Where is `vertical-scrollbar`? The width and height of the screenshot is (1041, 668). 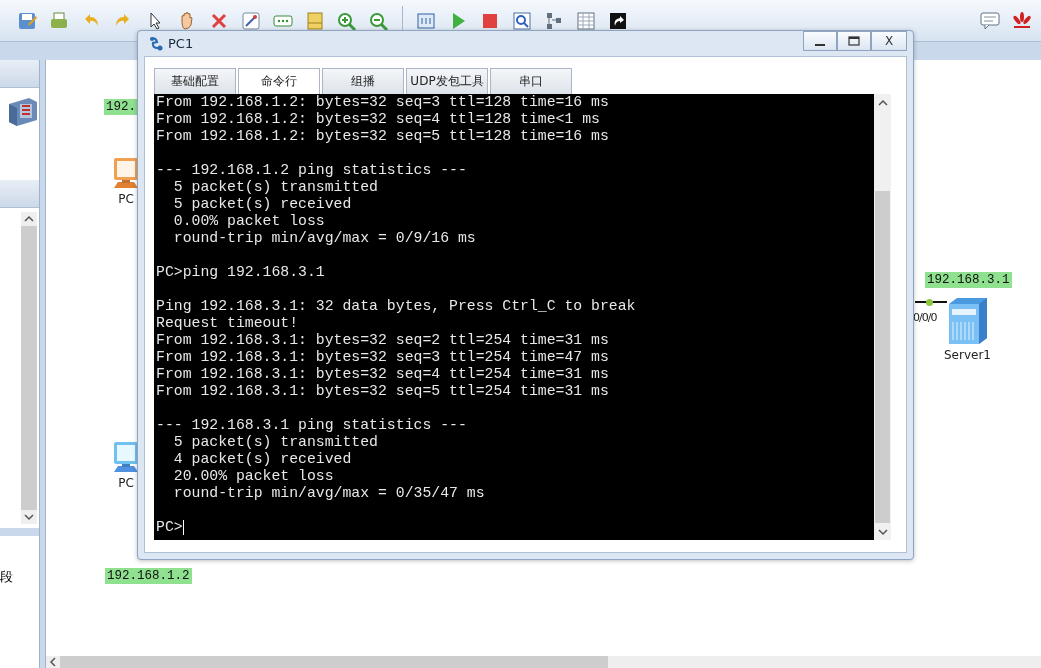 vertical-scrollbar is located at coordinates (882, 317).